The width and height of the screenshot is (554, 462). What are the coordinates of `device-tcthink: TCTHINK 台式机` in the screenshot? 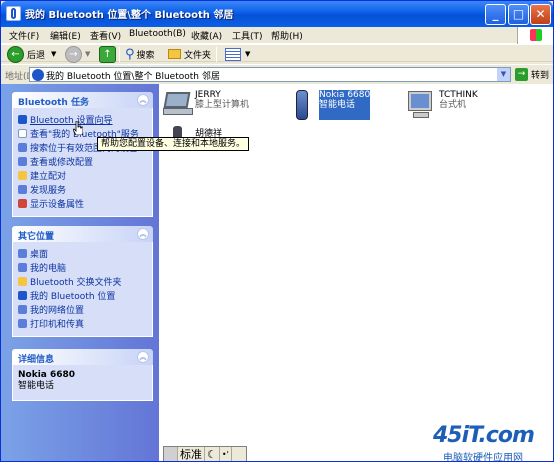 It's located at (442, 105).